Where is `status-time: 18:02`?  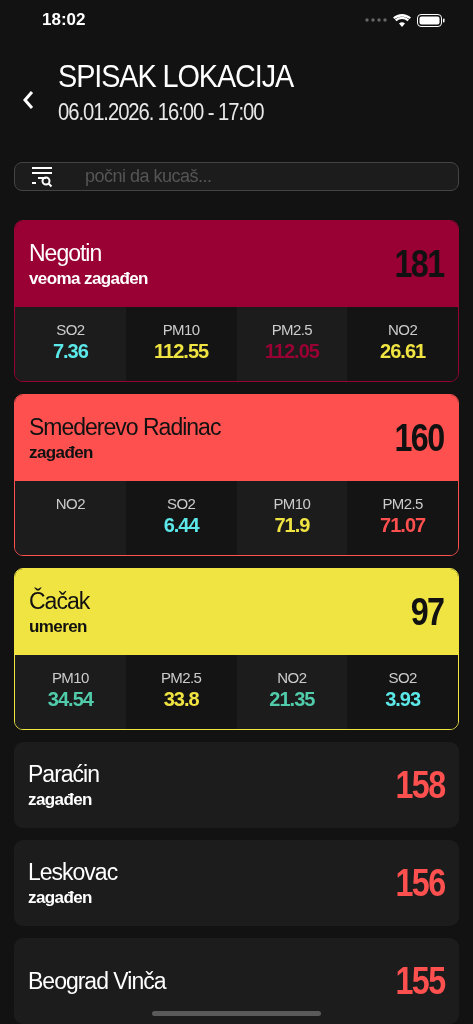 status-time: 18:02 is located at coordinates (64, 20).